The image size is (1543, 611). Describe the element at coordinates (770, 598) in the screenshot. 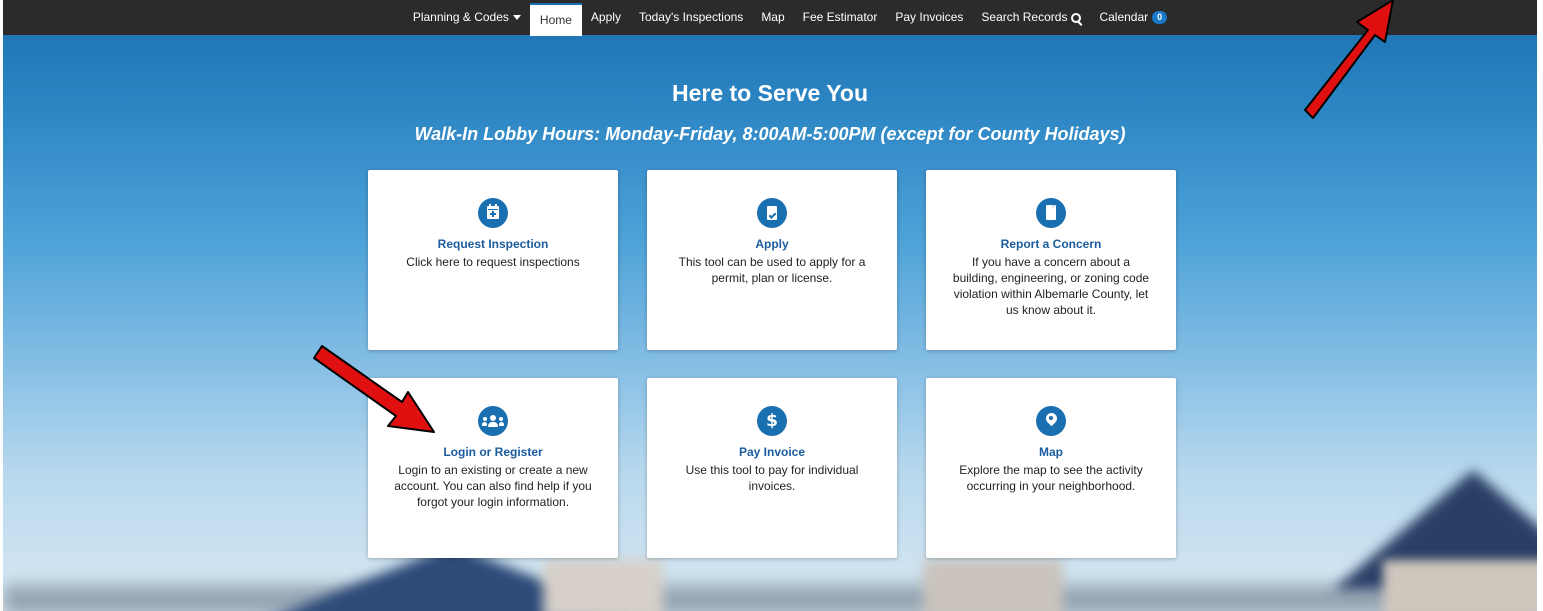

I see `background-ground` at that location.